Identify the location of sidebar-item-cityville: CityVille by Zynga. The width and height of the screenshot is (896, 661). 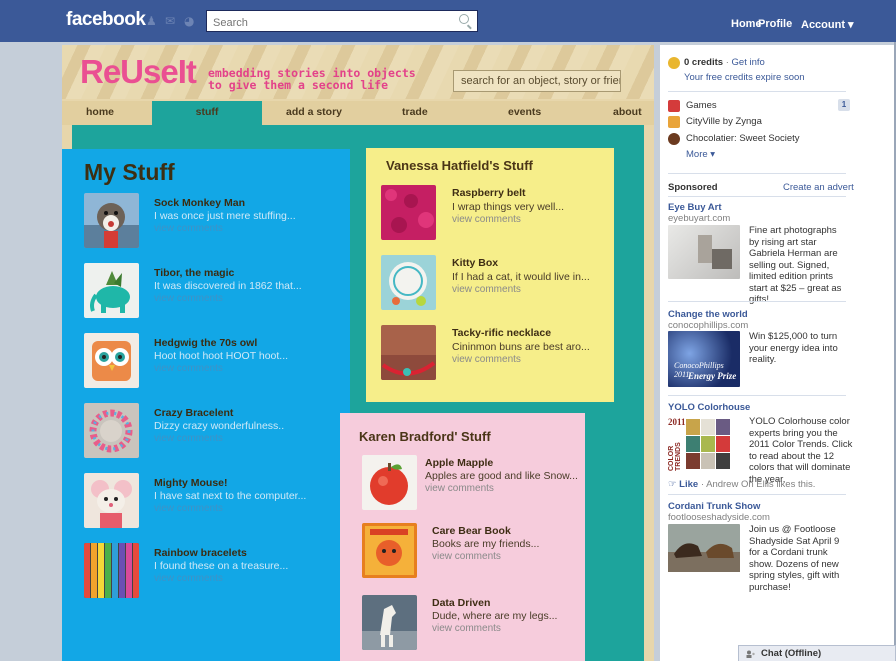
(724, 121).